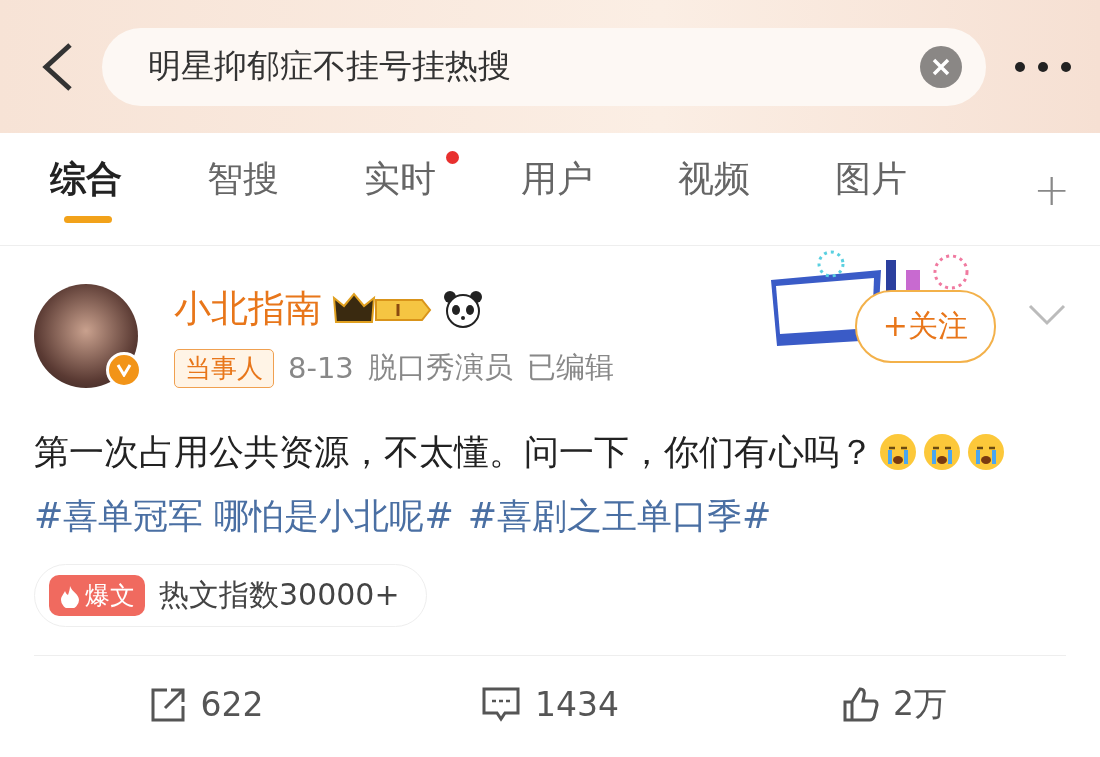  Describe the element at coordinates (57, 66) in the screenshot. I see `back-icon` at that location.